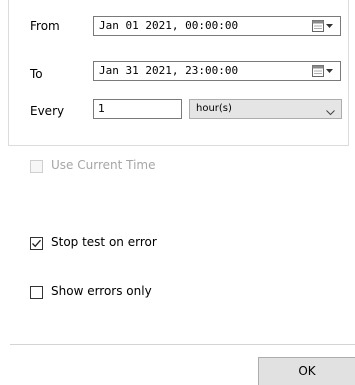 The image size is (355, 385). Describe the element at coordinates (214, 108) in the screenshot. I see `interval-unit-value: hour(s)` at that location.